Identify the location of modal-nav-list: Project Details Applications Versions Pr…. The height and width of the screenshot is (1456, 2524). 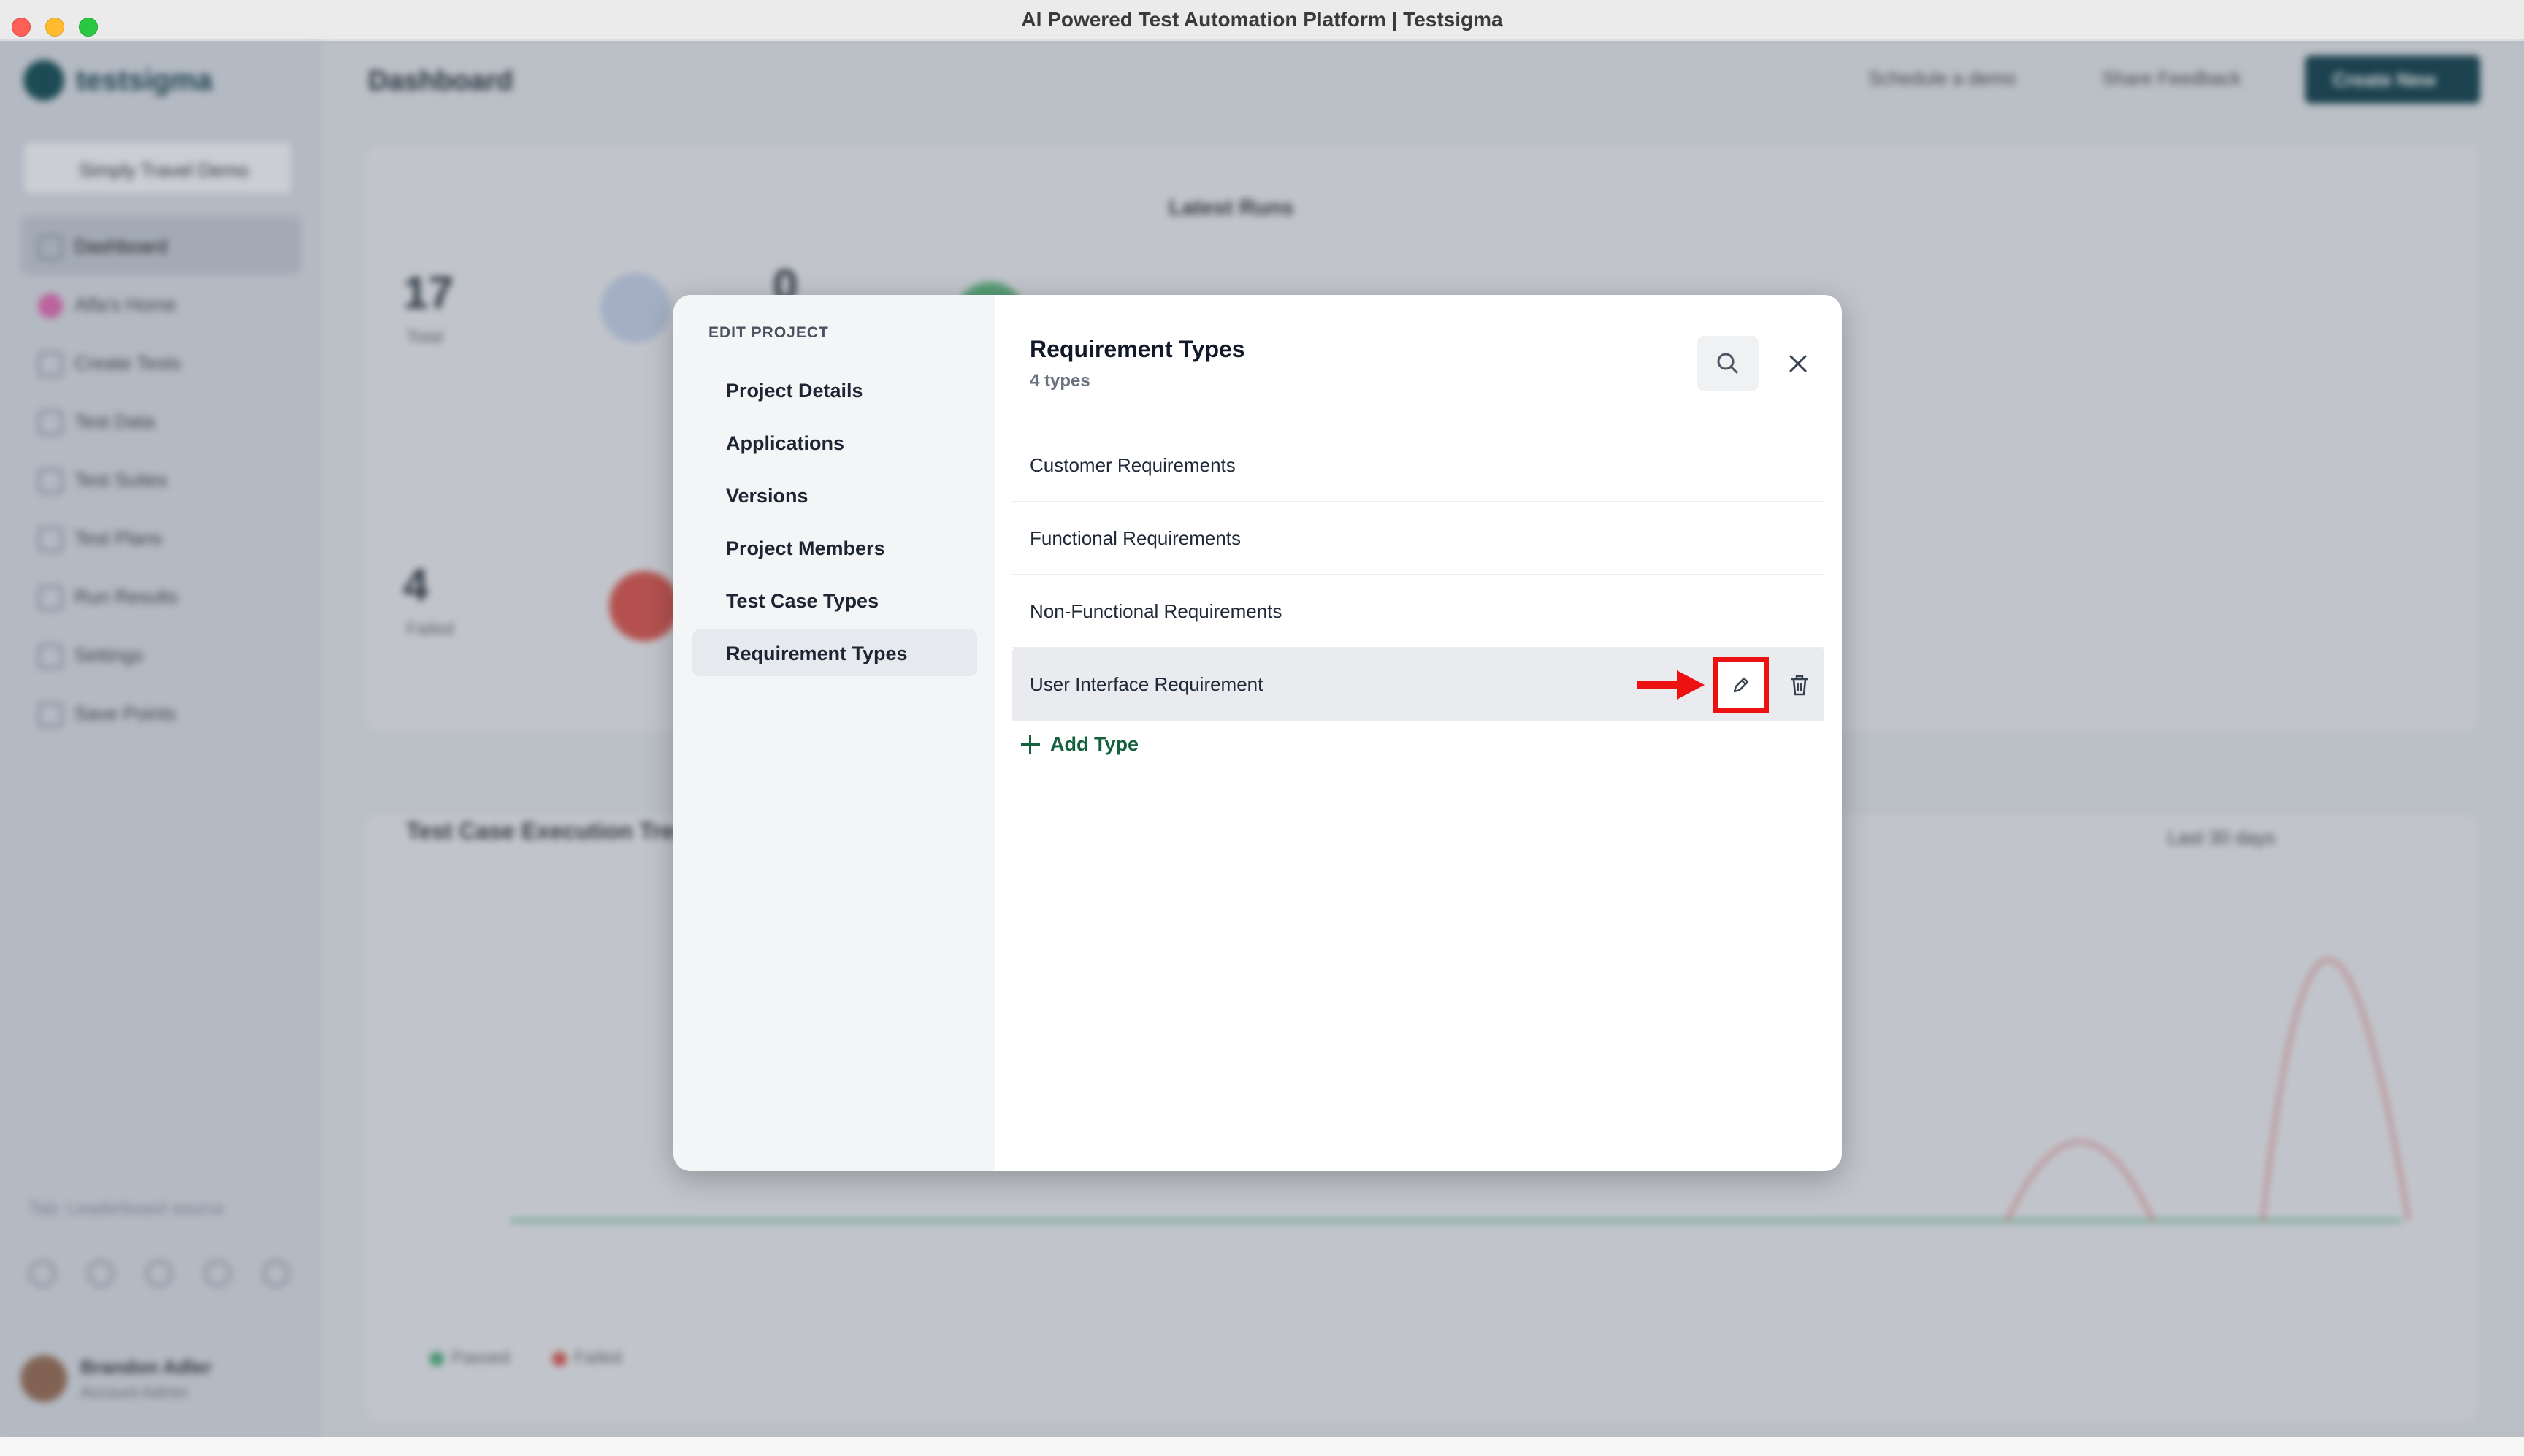
(834, 524).